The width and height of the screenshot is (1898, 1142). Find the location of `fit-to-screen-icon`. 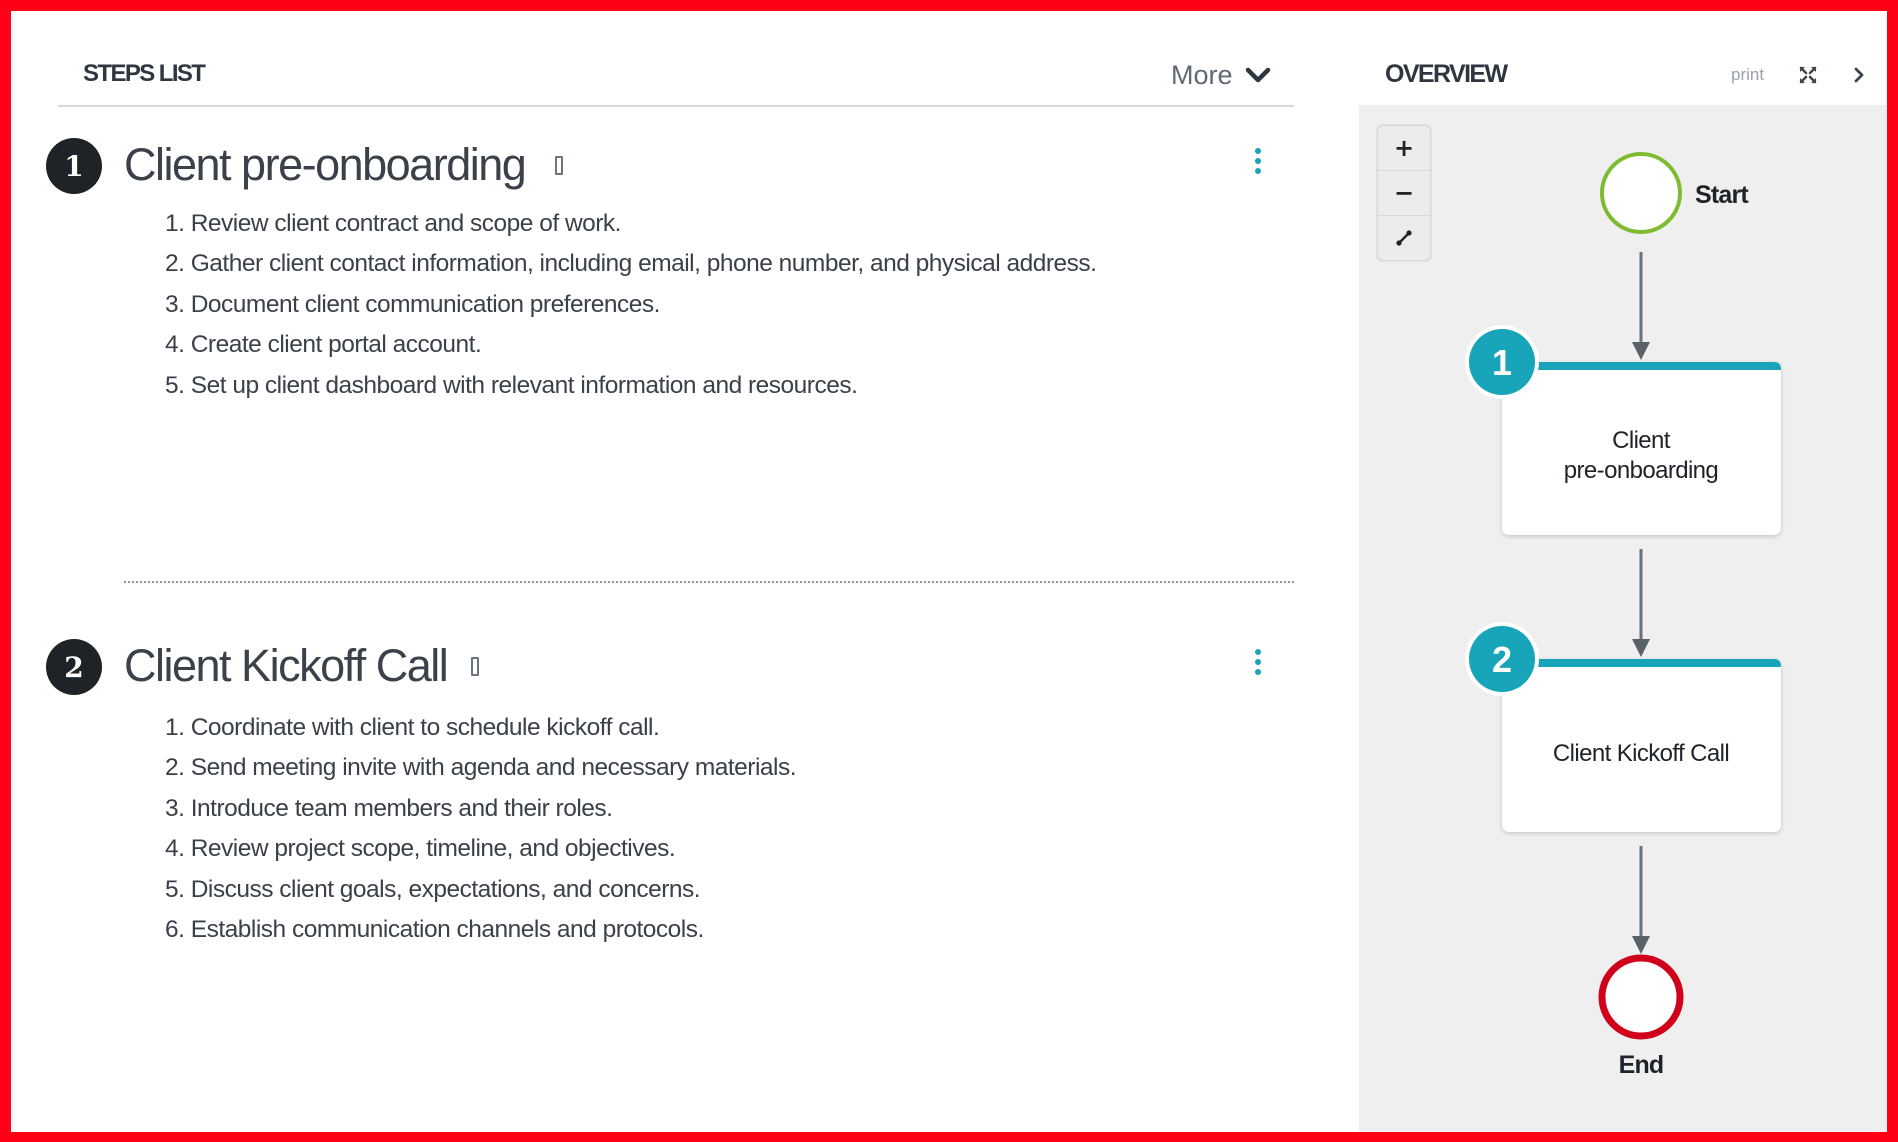

fit-to-screen-icon is located at coordinates (1404, 238).